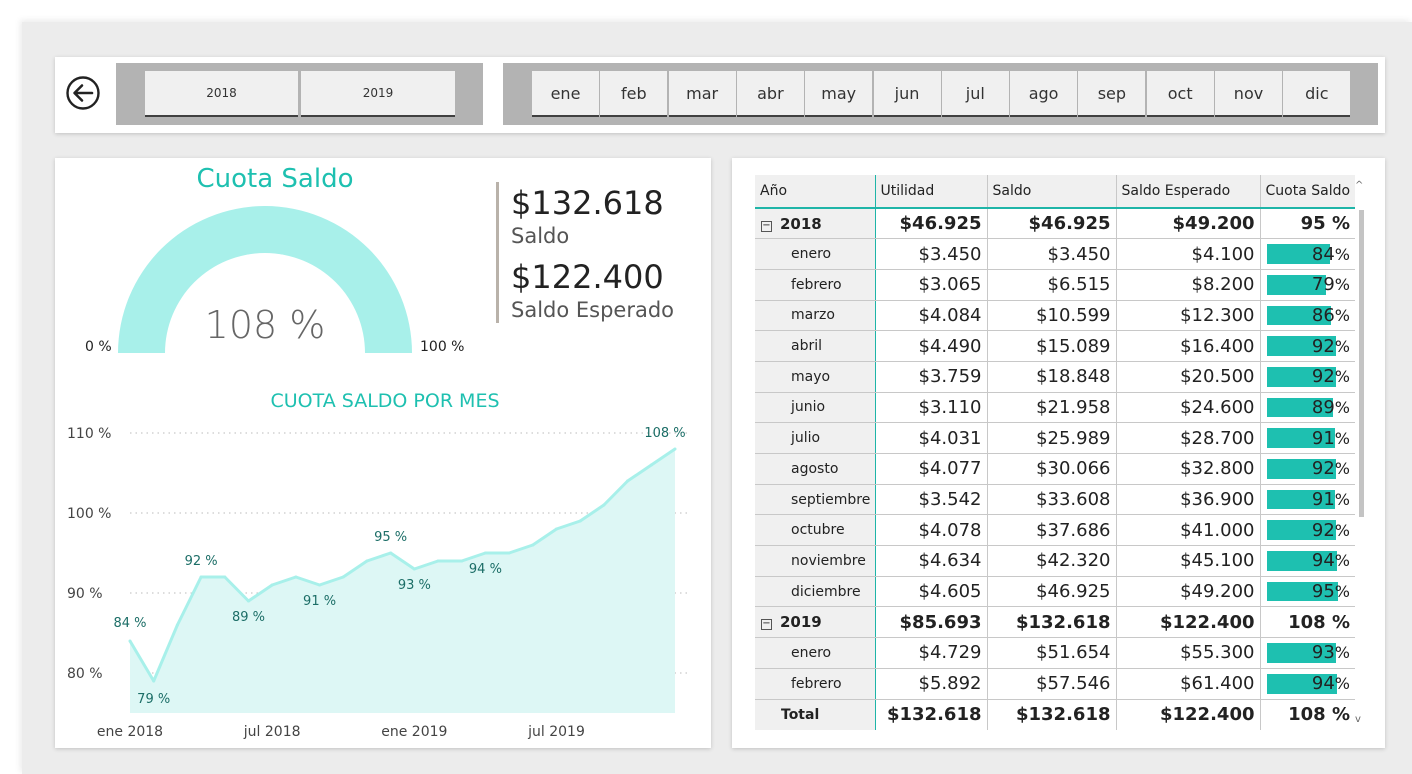 The height and width of the screenshot is (774, 1412). I want to click on month-chip-dic: dic, so click(1317, 94).